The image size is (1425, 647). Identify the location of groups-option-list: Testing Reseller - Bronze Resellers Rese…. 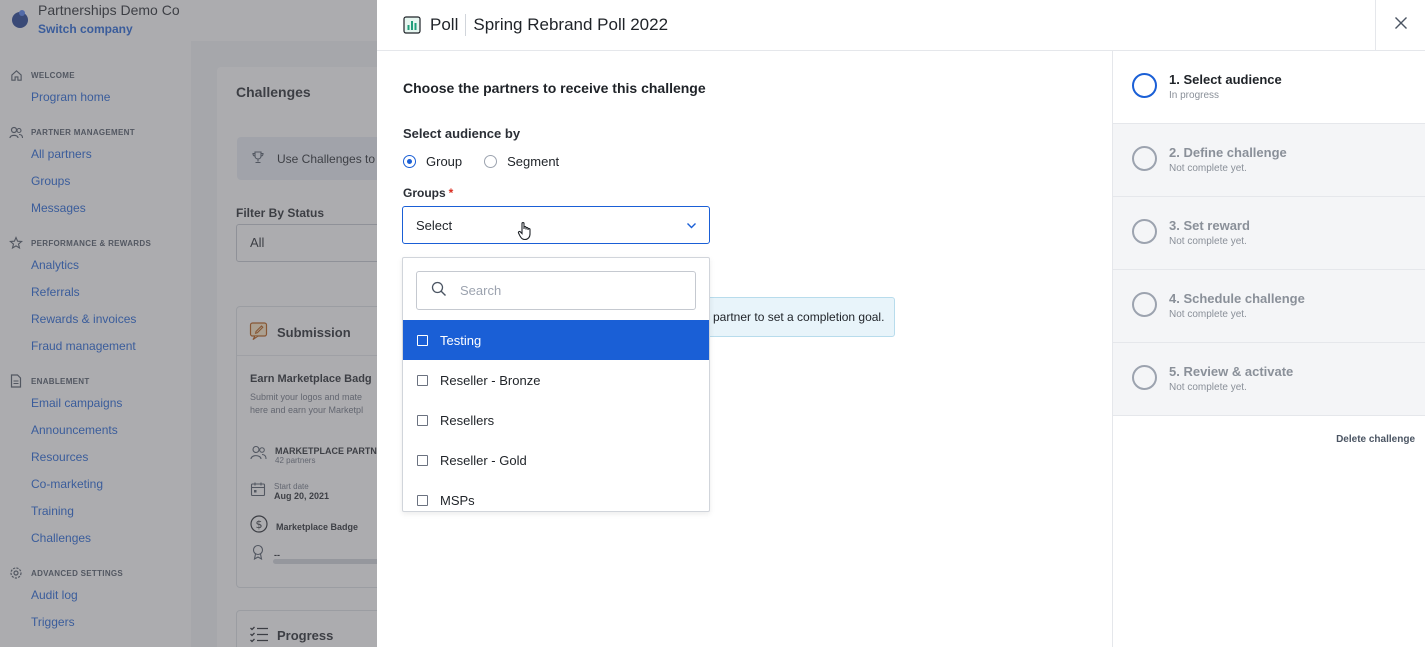
(556, 415).